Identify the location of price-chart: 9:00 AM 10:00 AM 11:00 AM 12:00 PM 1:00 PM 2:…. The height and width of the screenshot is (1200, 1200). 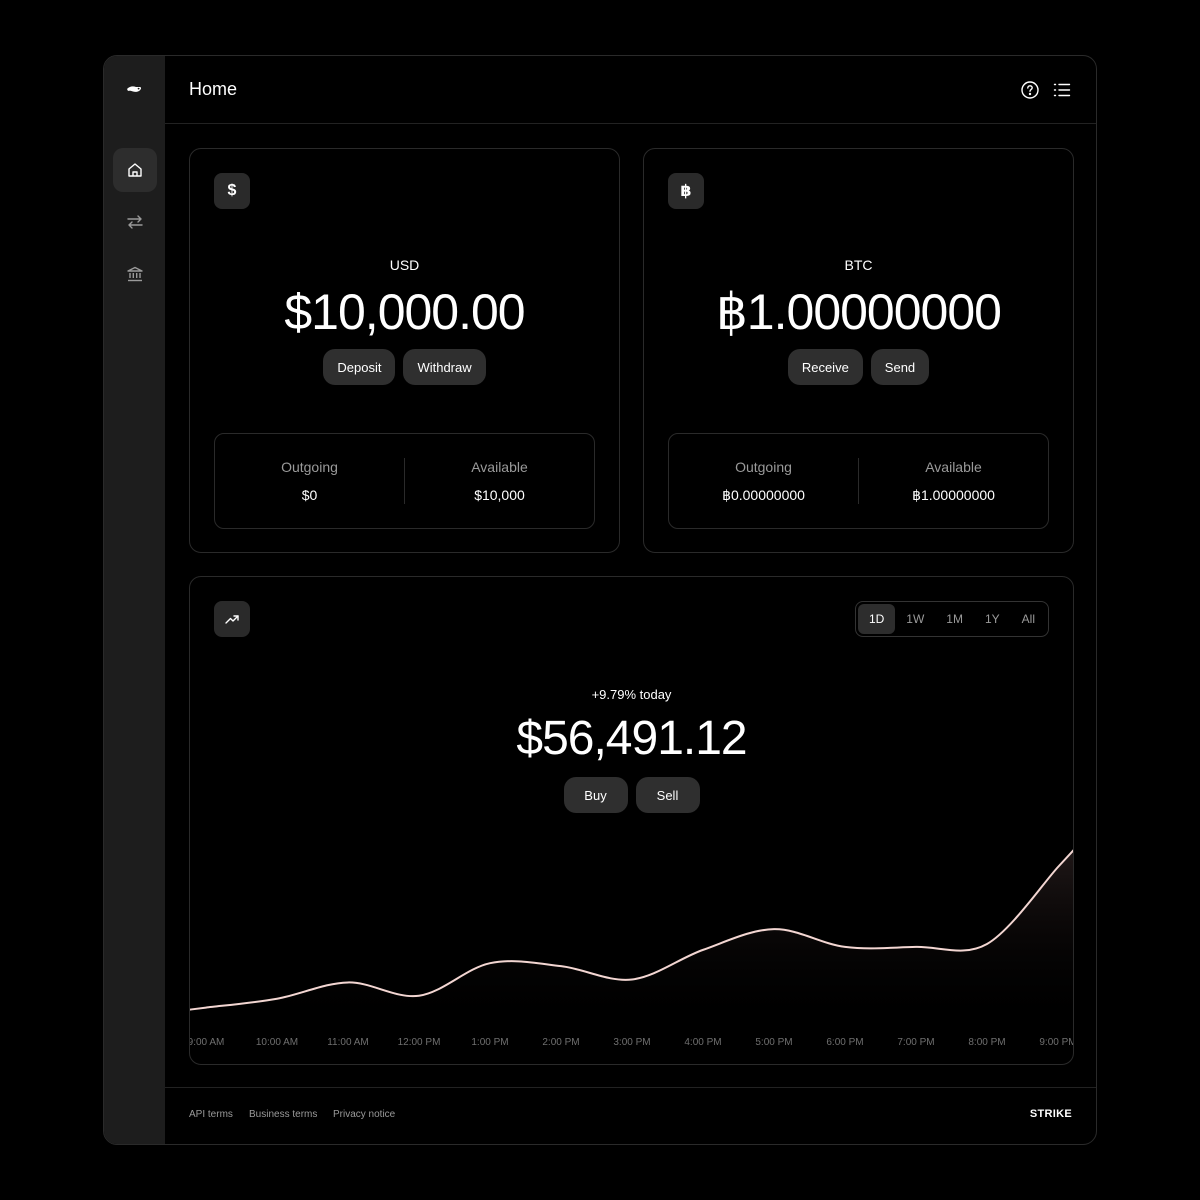
(632, 948).